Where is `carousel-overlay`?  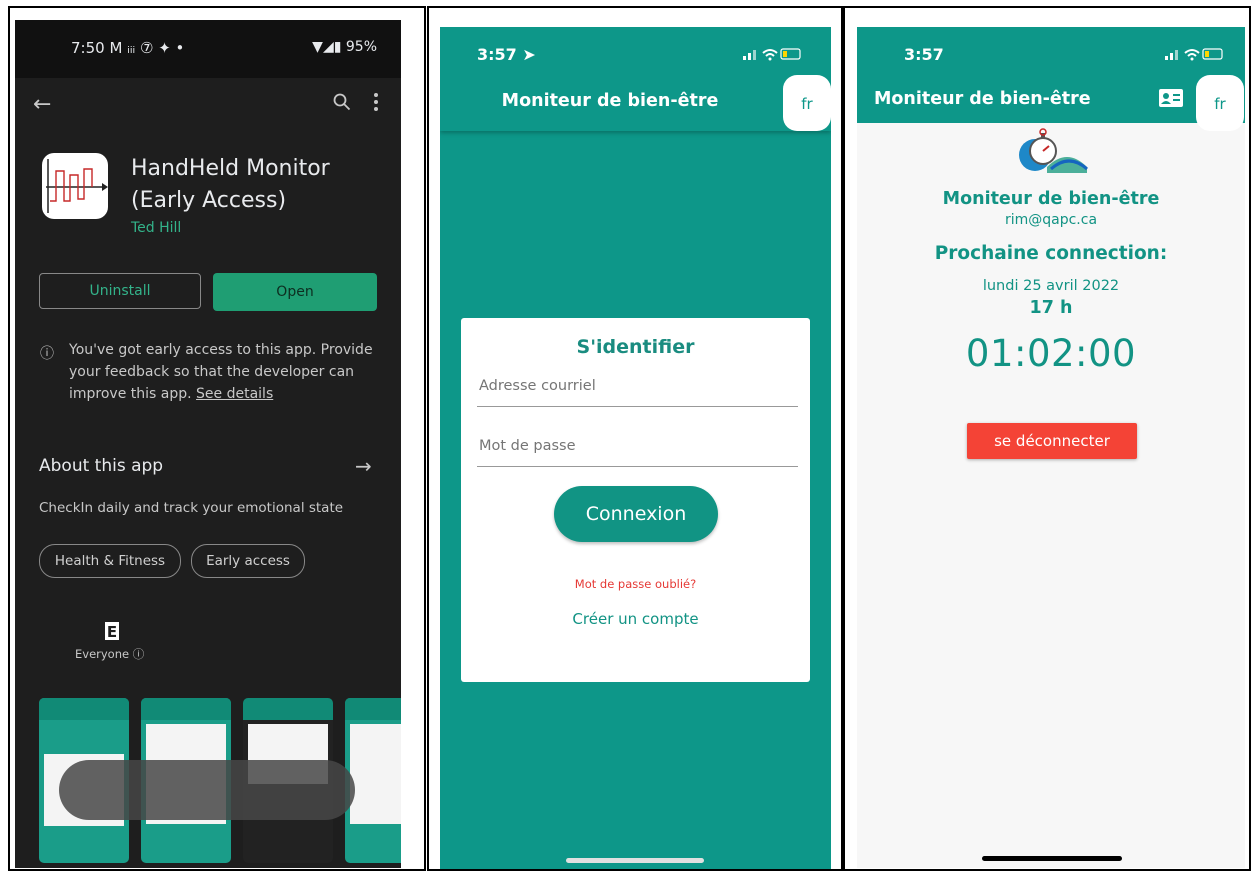
carousel-overlay is located at coordinates (207, 790).